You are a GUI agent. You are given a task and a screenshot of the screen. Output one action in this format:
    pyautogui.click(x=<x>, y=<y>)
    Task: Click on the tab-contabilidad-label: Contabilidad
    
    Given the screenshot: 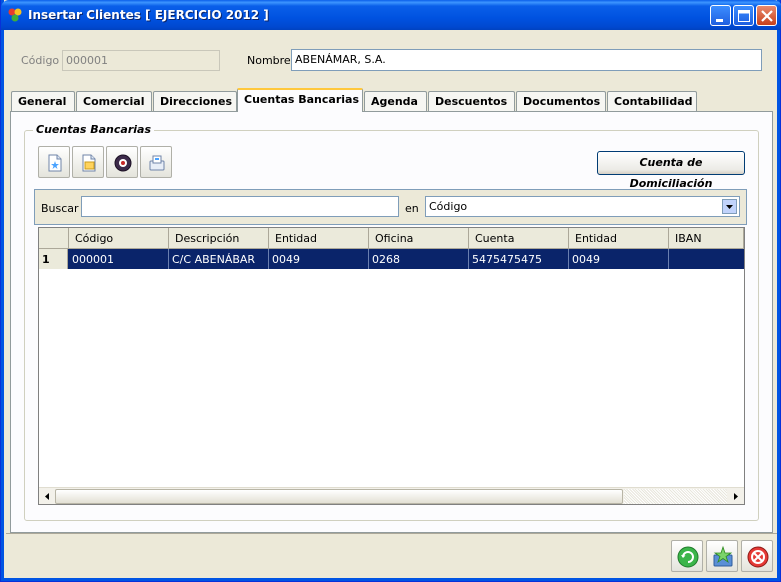 What is the action you would take?
    pyautogui.click(x=653, y=101)
    